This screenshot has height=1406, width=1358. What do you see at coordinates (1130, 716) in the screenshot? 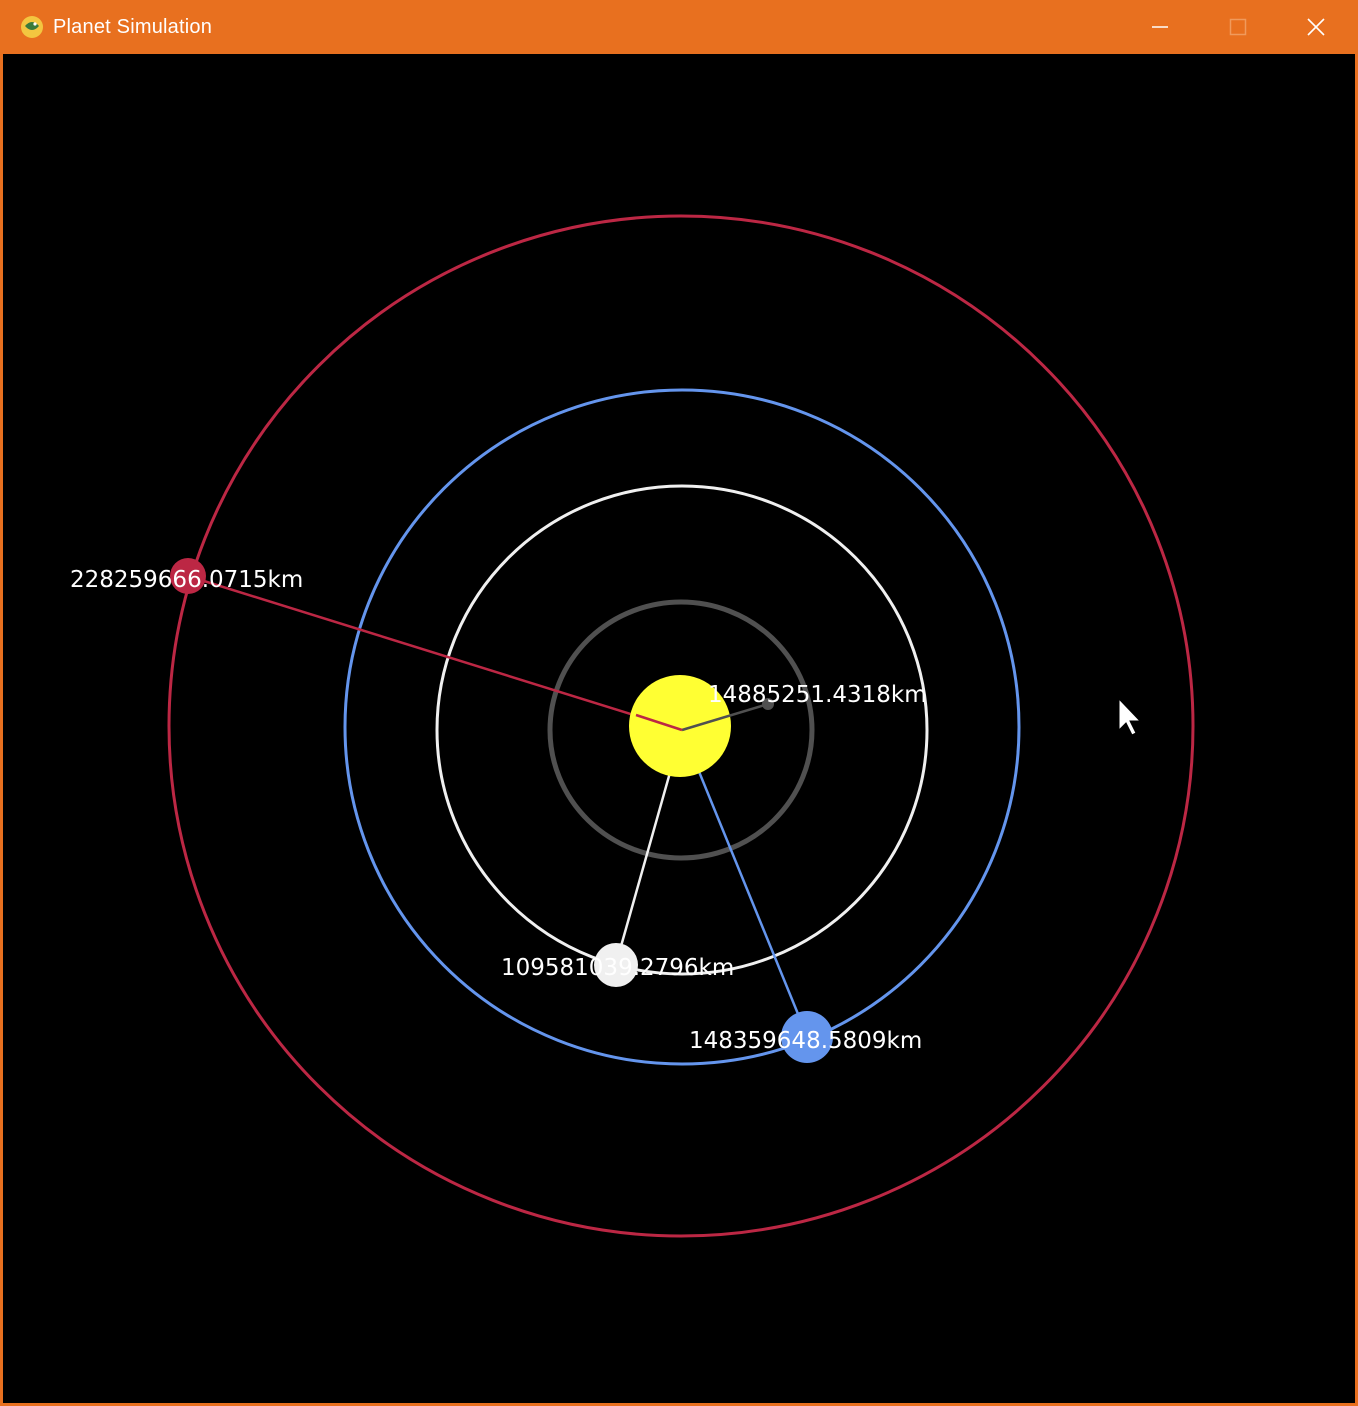
I see `mouse-cursor-icon` at bounding box center [1130, 716].